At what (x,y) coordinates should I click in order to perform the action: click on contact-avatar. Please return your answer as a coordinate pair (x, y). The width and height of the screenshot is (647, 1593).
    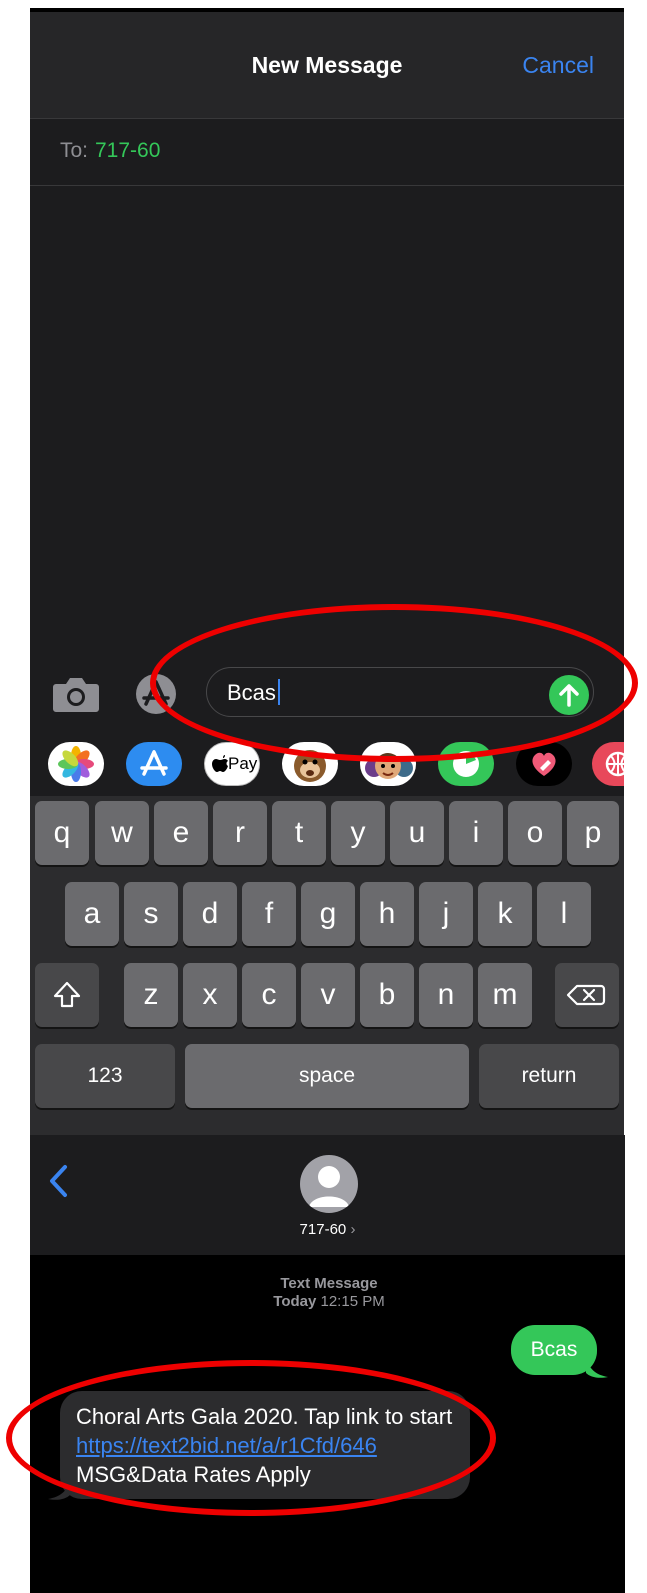
    Looking at the image, I should click on (329, 1184).